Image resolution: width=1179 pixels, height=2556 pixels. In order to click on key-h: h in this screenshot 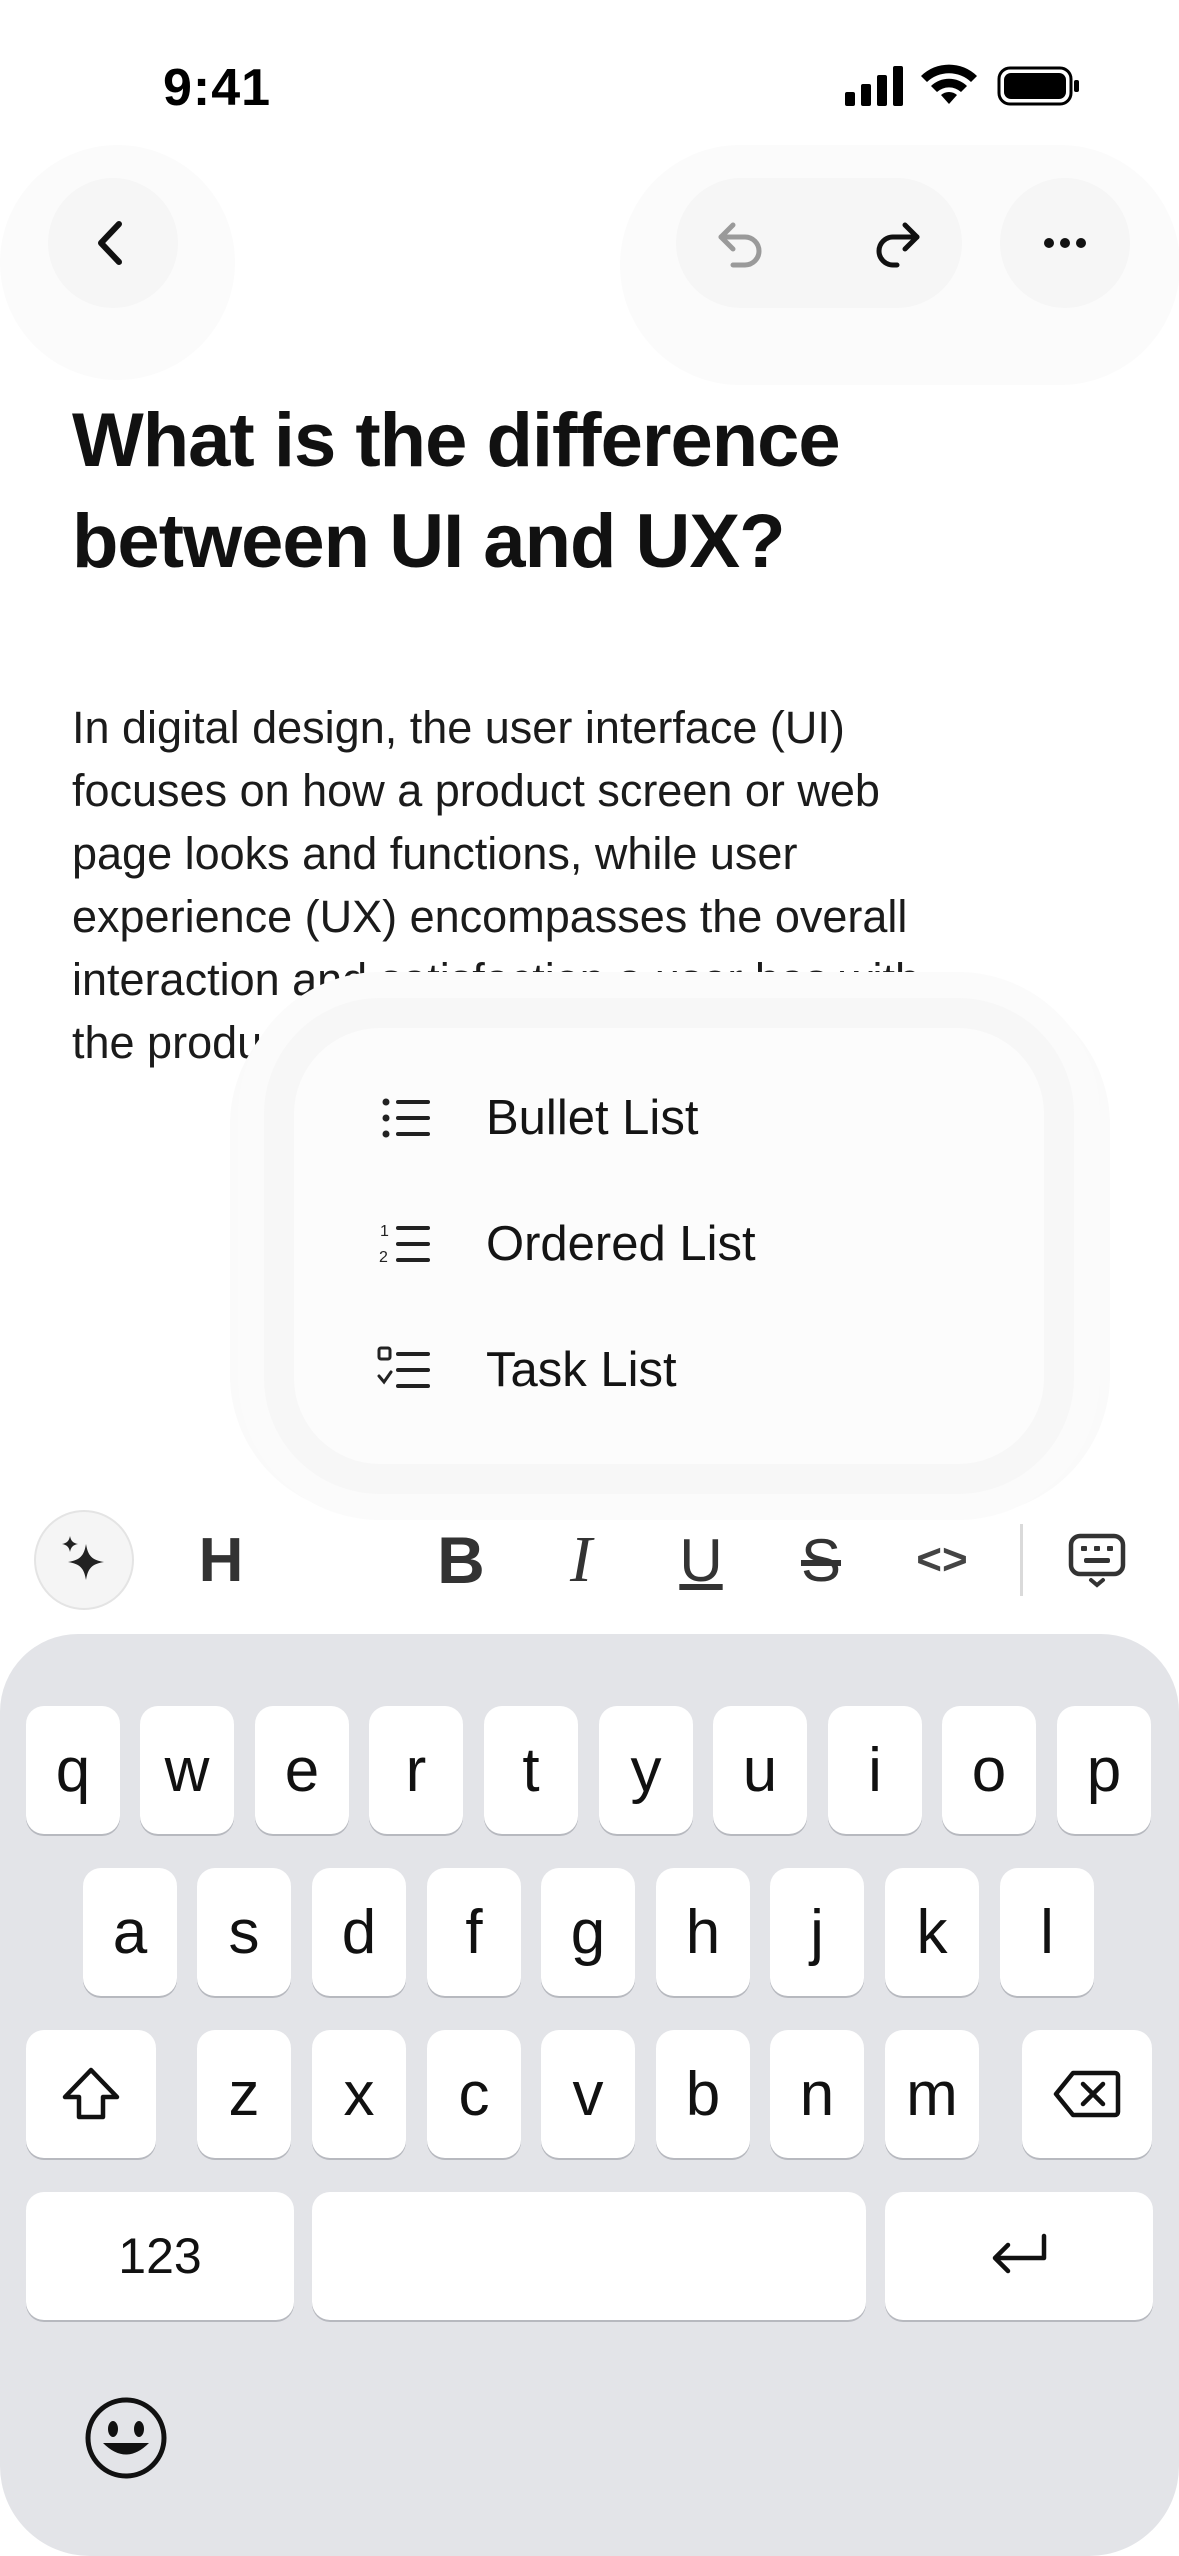, I will do `click(703, 1932)`.